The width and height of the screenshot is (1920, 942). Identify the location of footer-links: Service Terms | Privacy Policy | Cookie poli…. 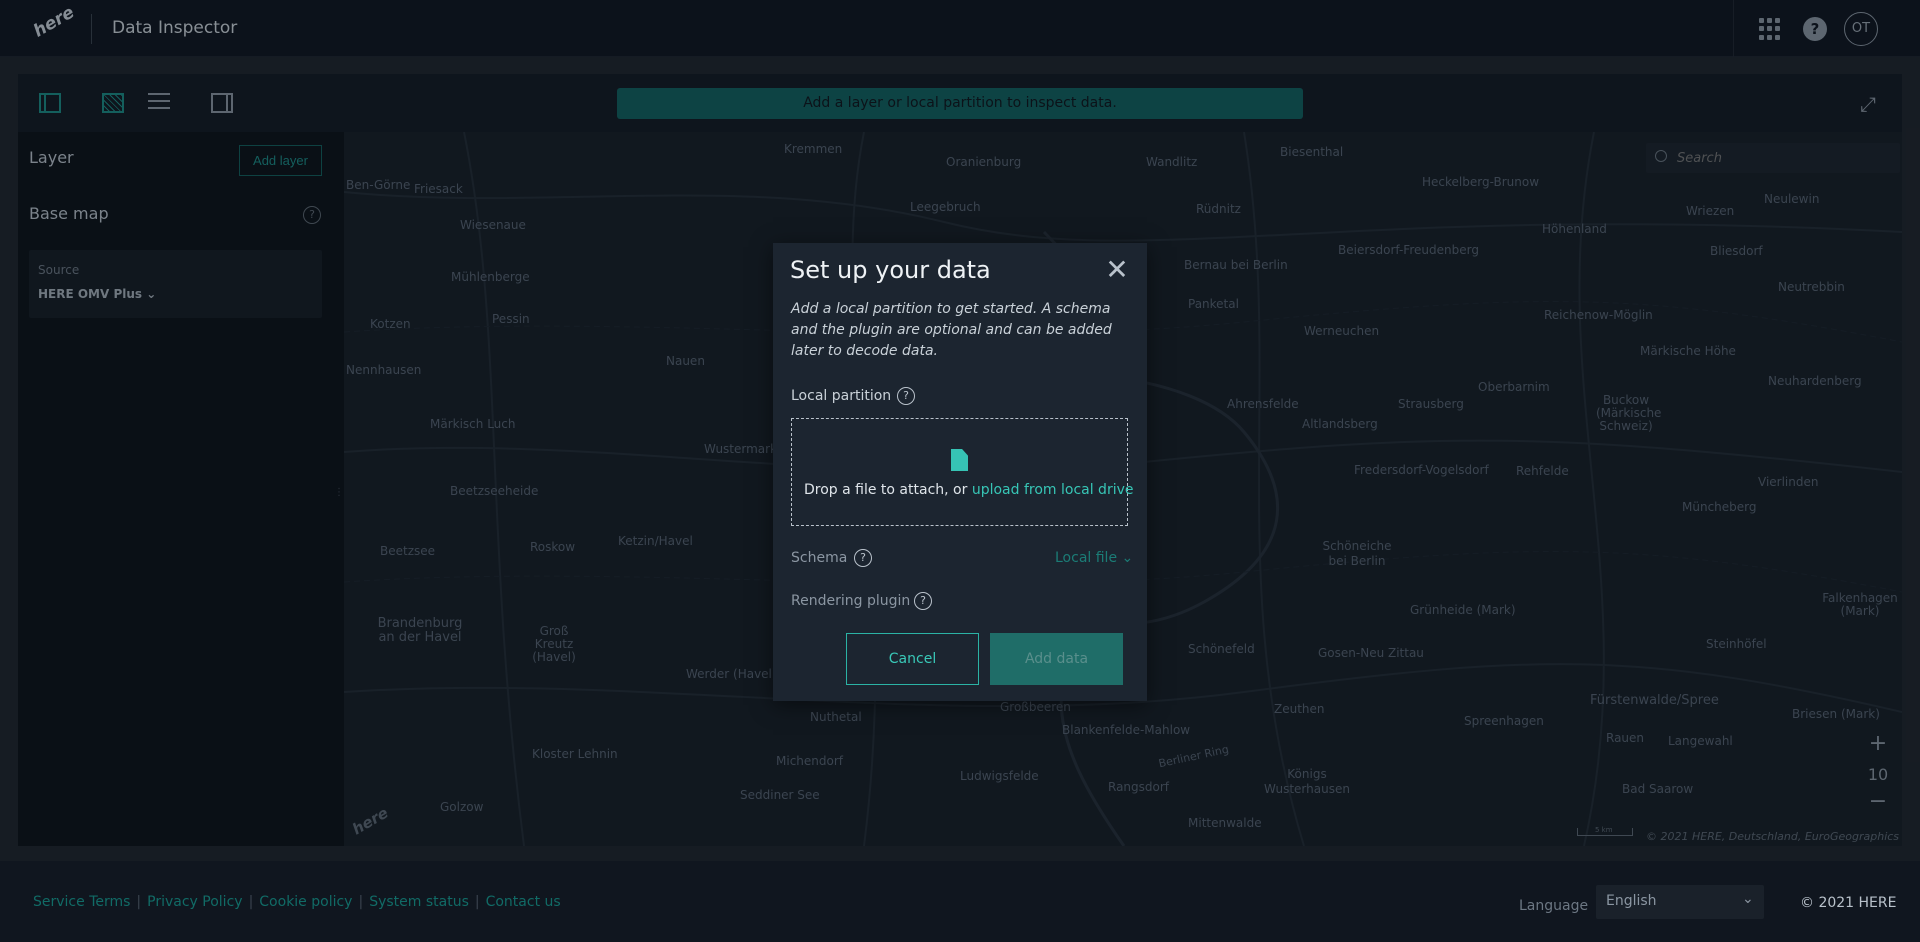
(297, 902).